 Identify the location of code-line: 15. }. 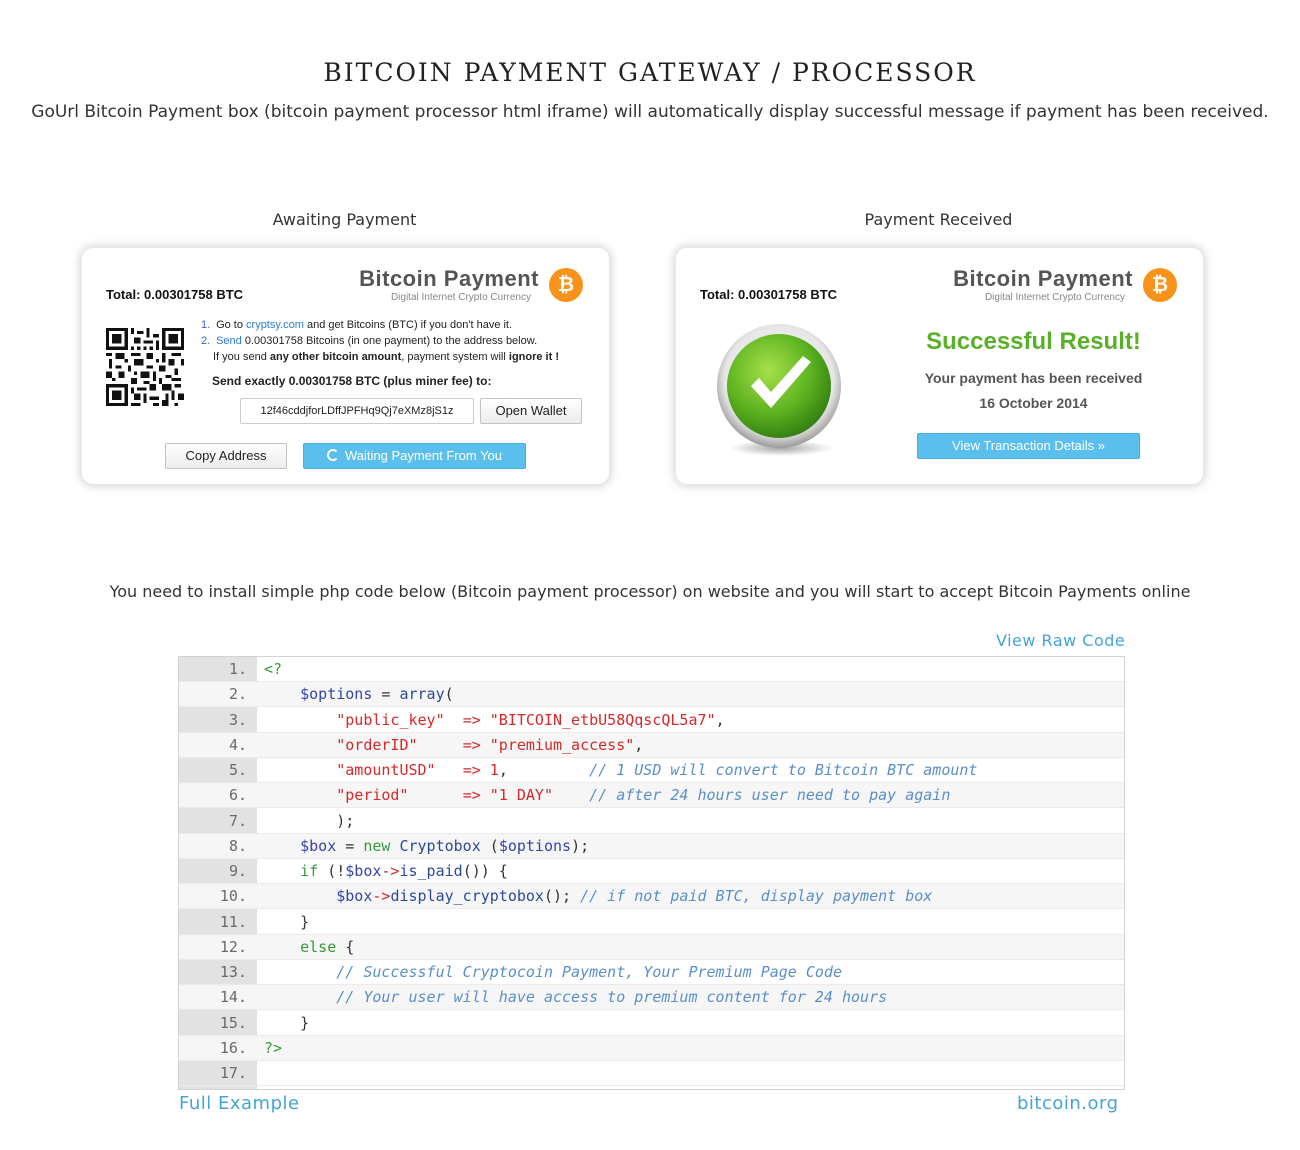
(651, 1023).